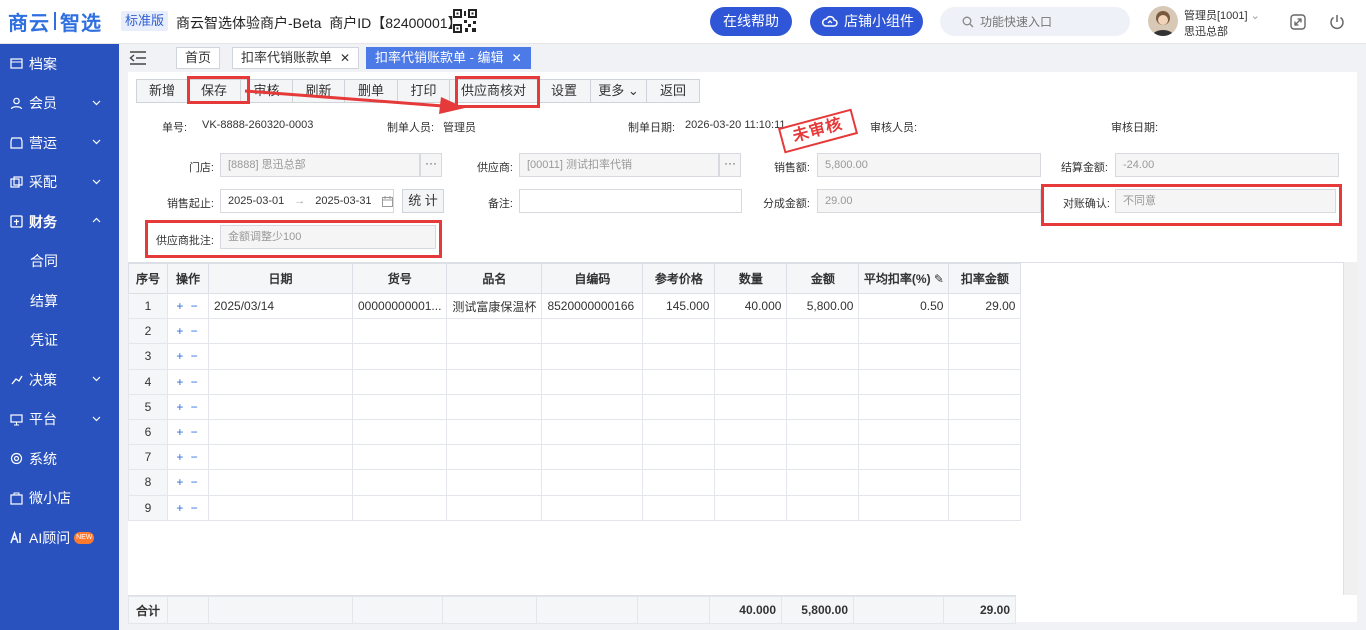 This screenshot has height=630, width=1366. What do you see at coordinates (1298, 22) in the screenshot?
I see `fullscreen-icon` at bounding box center [1298, 22].